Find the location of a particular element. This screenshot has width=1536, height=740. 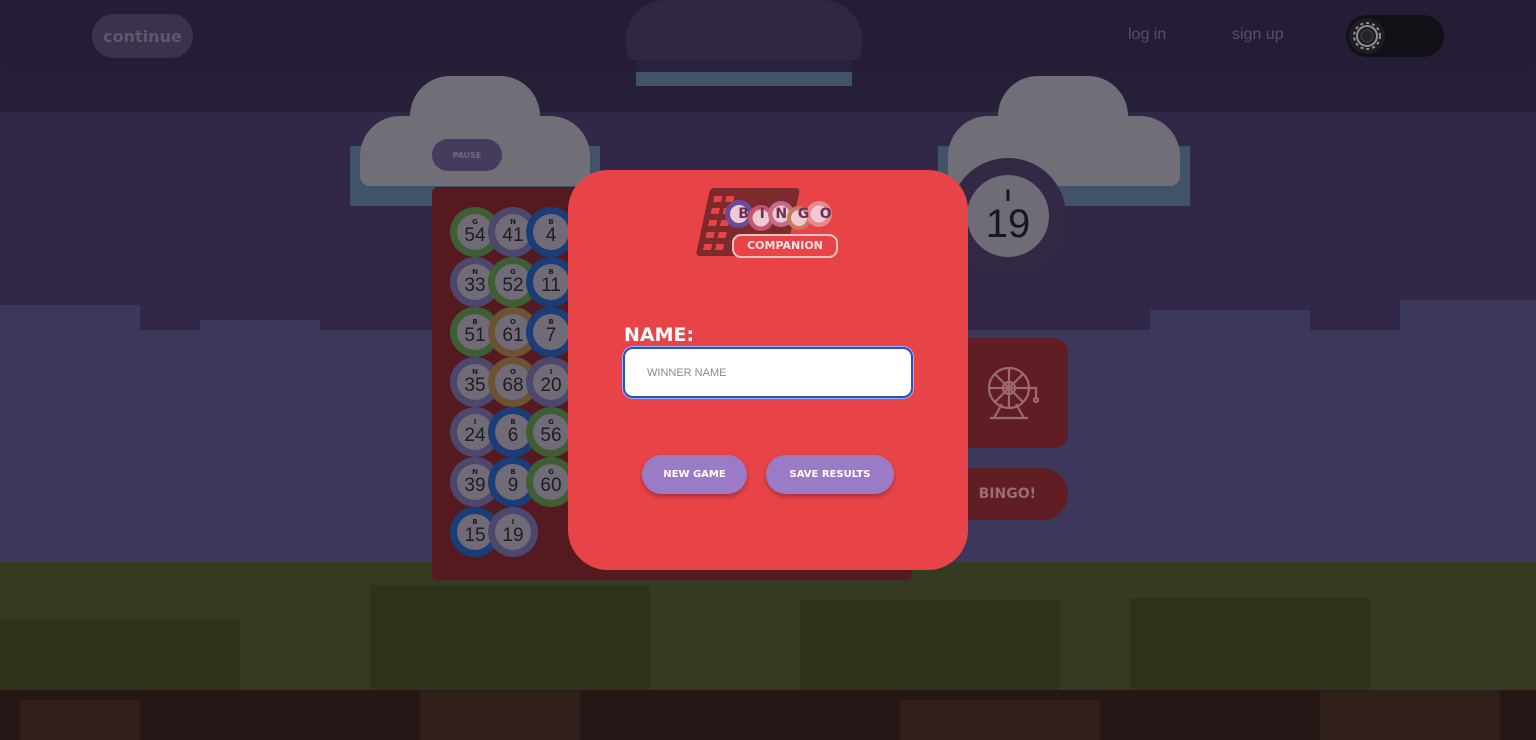

bingo-companion-logo: B I N G O COMPANION is located at coordinates (768, 222).